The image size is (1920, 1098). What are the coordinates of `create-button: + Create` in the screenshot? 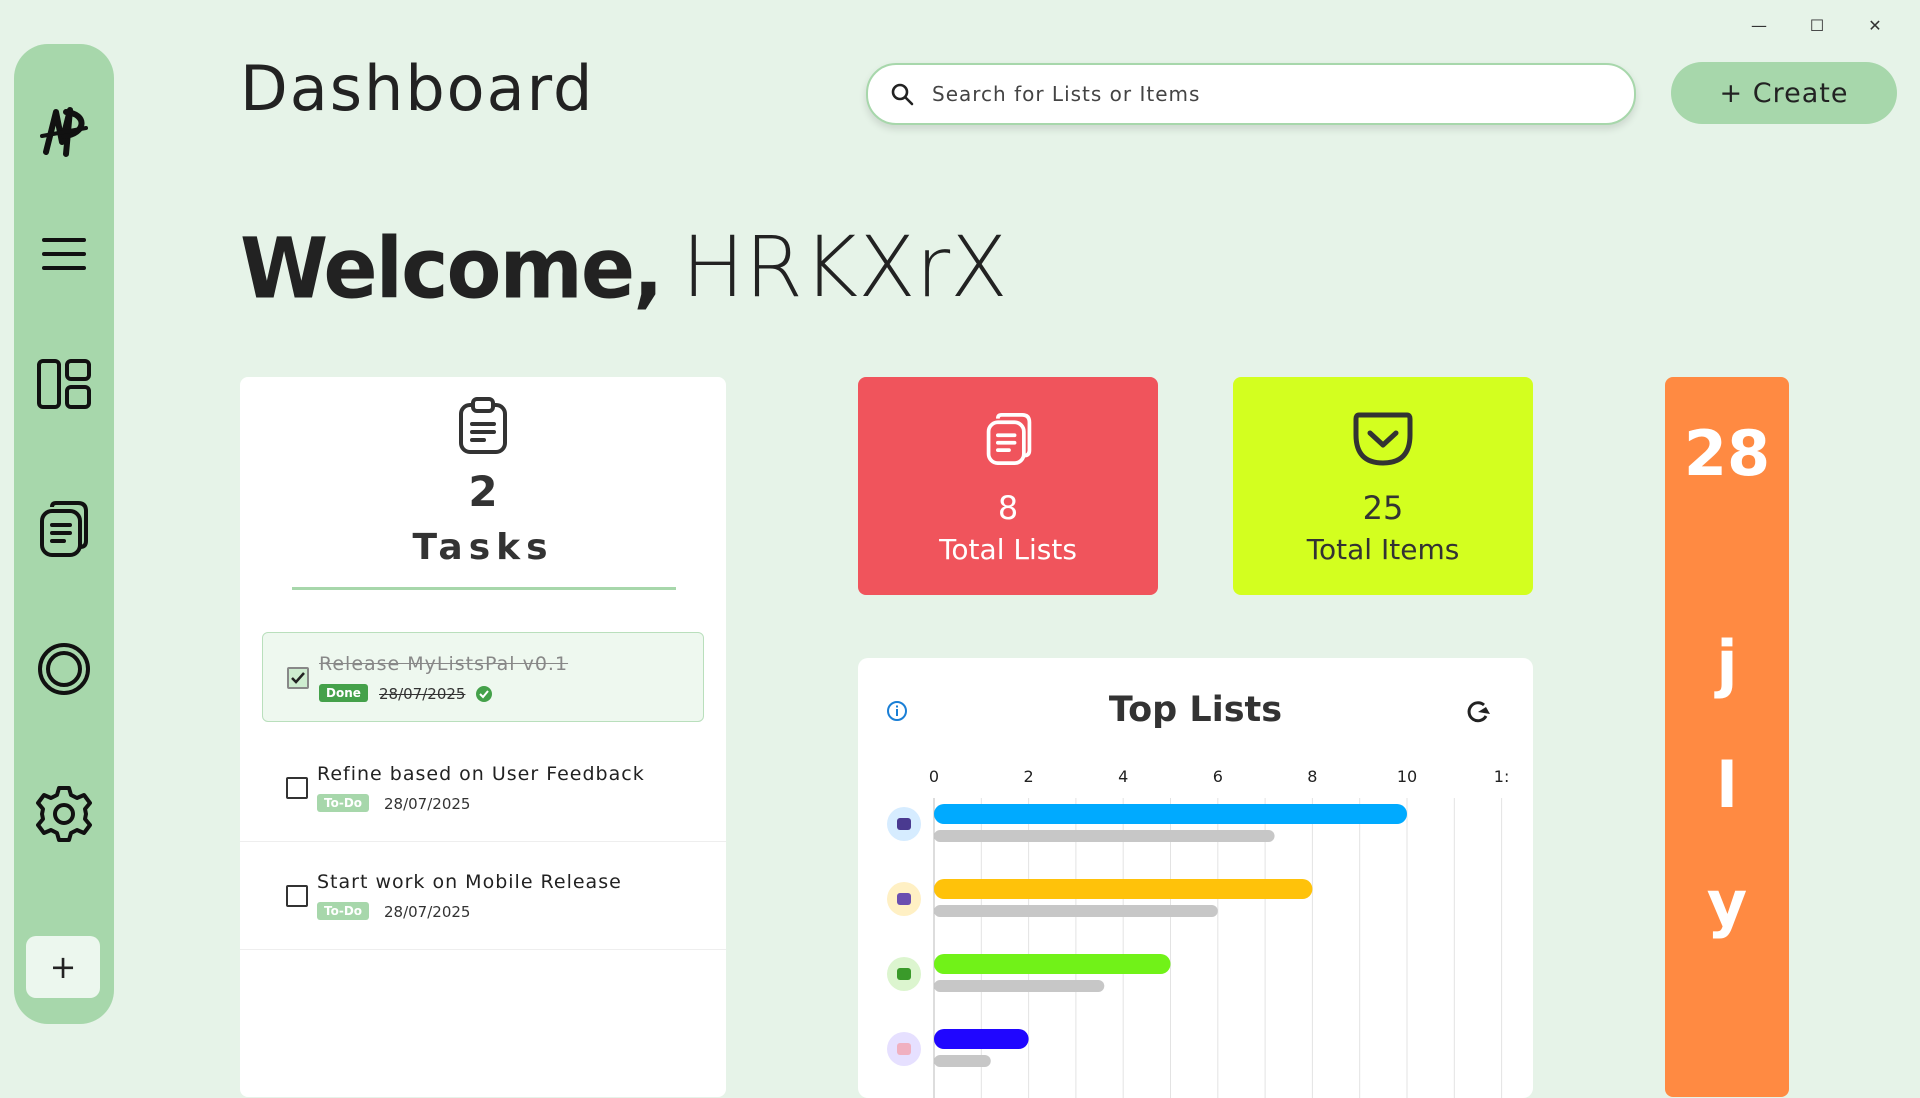 It's located at (1784, 93).